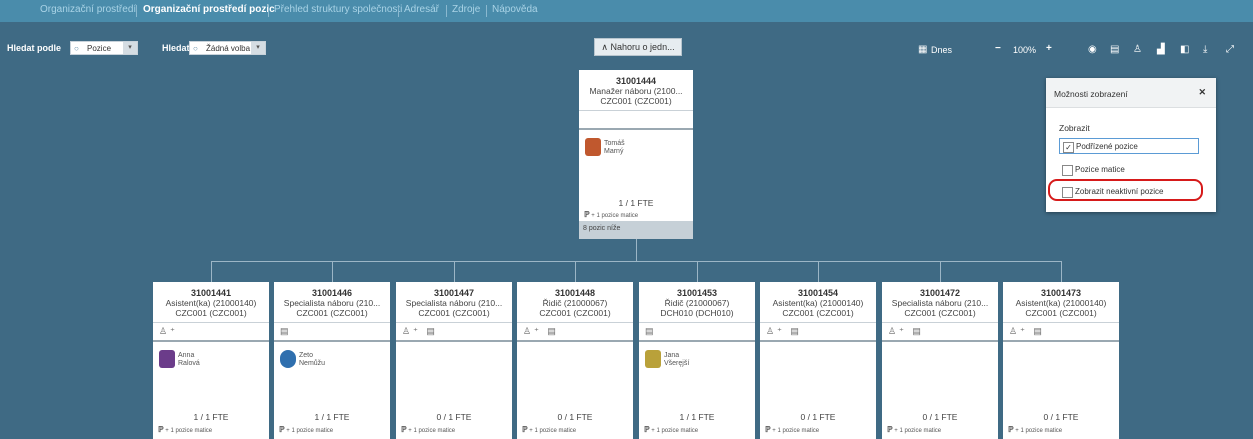  What do you see at coordinates (941, 50) in the screenshot?
I see `date-label: Dnes` at bounding box center [941, 50].